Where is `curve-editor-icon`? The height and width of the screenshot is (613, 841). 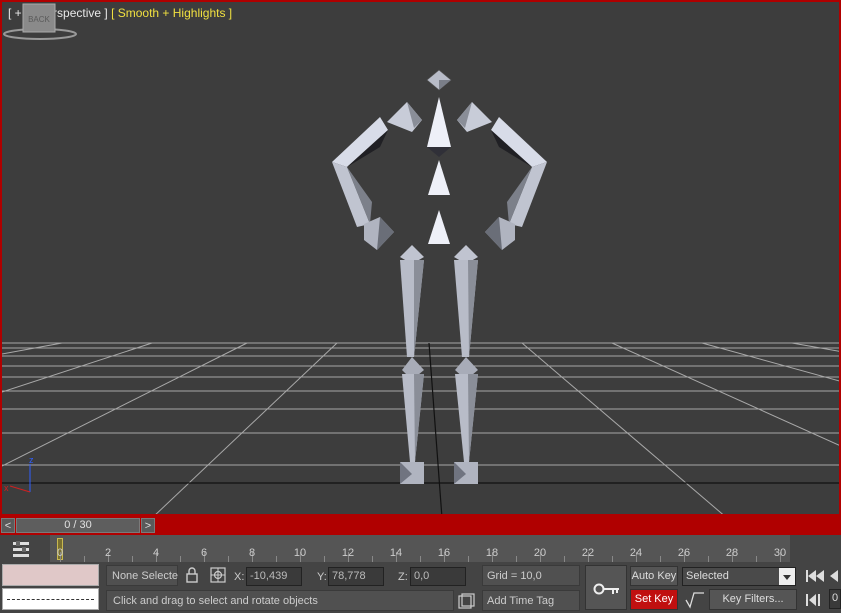 curve-editor-icon is located at coordinates (21, 549).